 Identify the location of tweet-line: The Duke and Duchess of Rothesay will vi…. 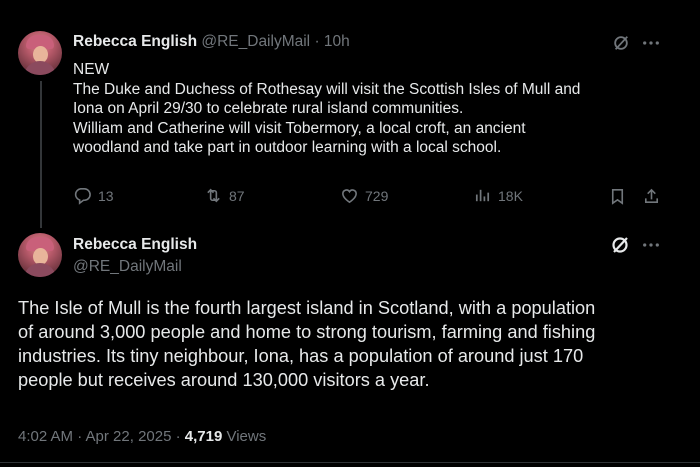
(327, 89).